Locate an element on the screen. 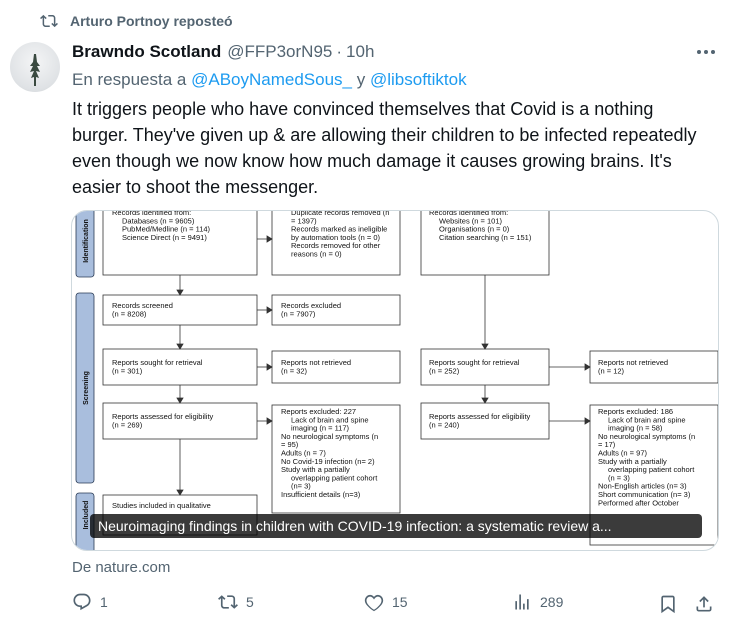  reply-joiner: y is located at coordinates (361, 79).